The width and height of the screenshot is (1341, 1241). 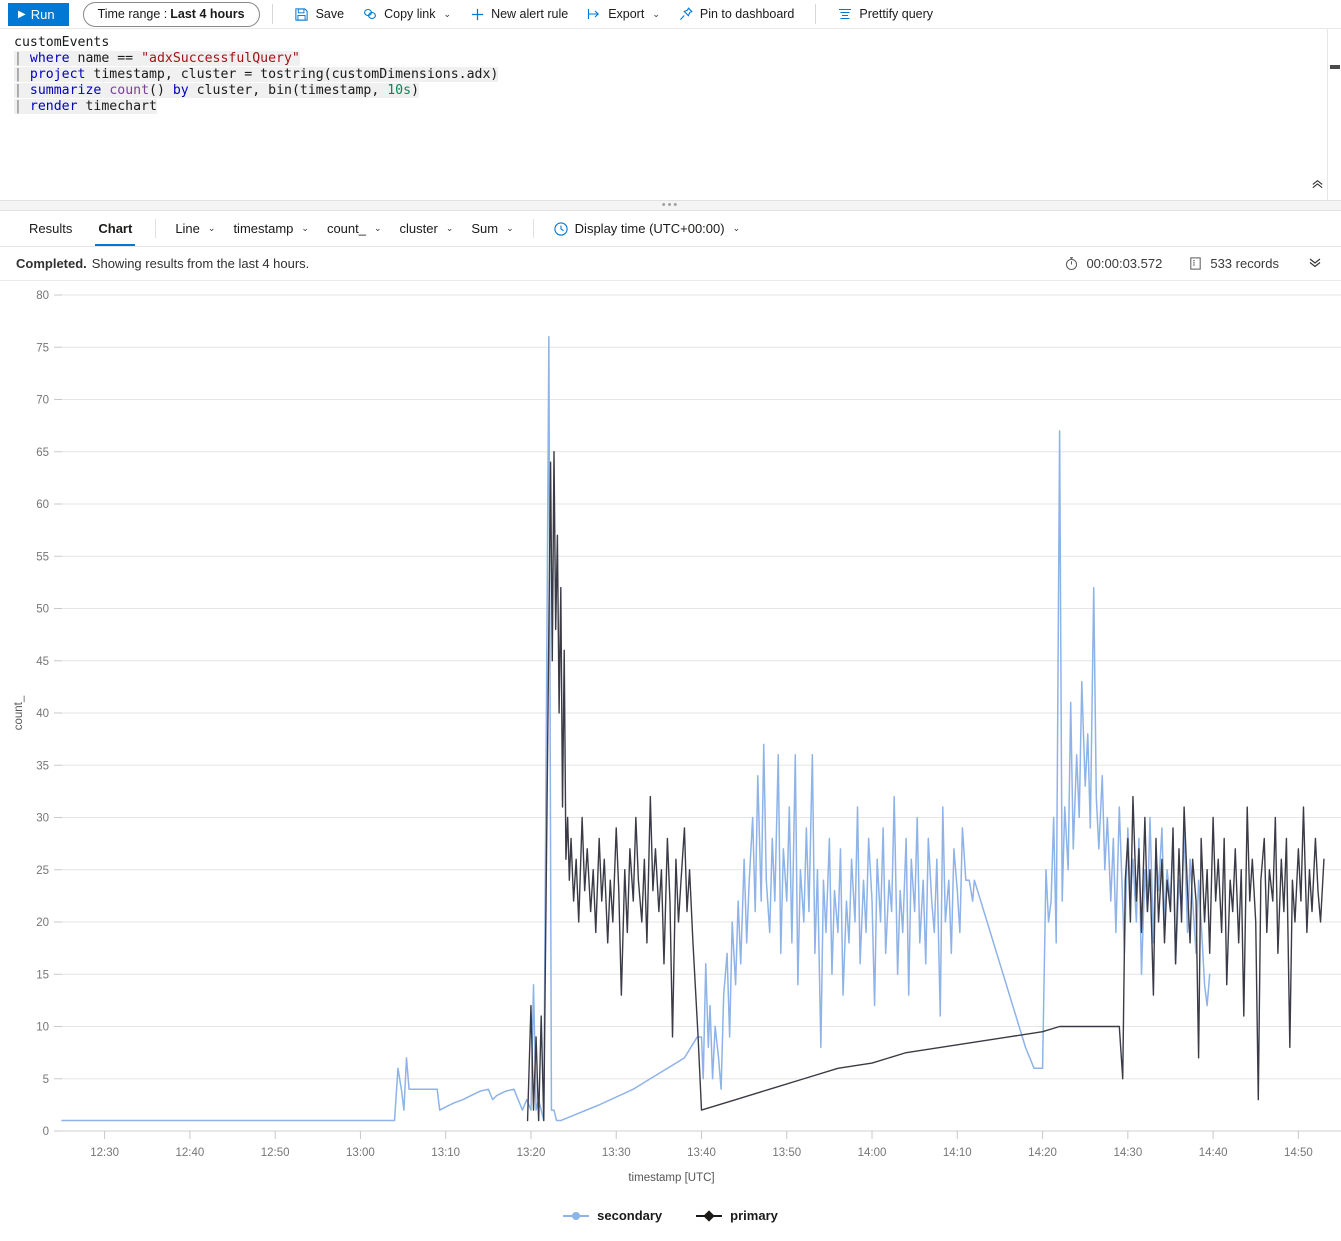 What do you see at coordinates (1195, 263) in the screenshot?
I see `records-icon` at bounding box center [1195, 263].